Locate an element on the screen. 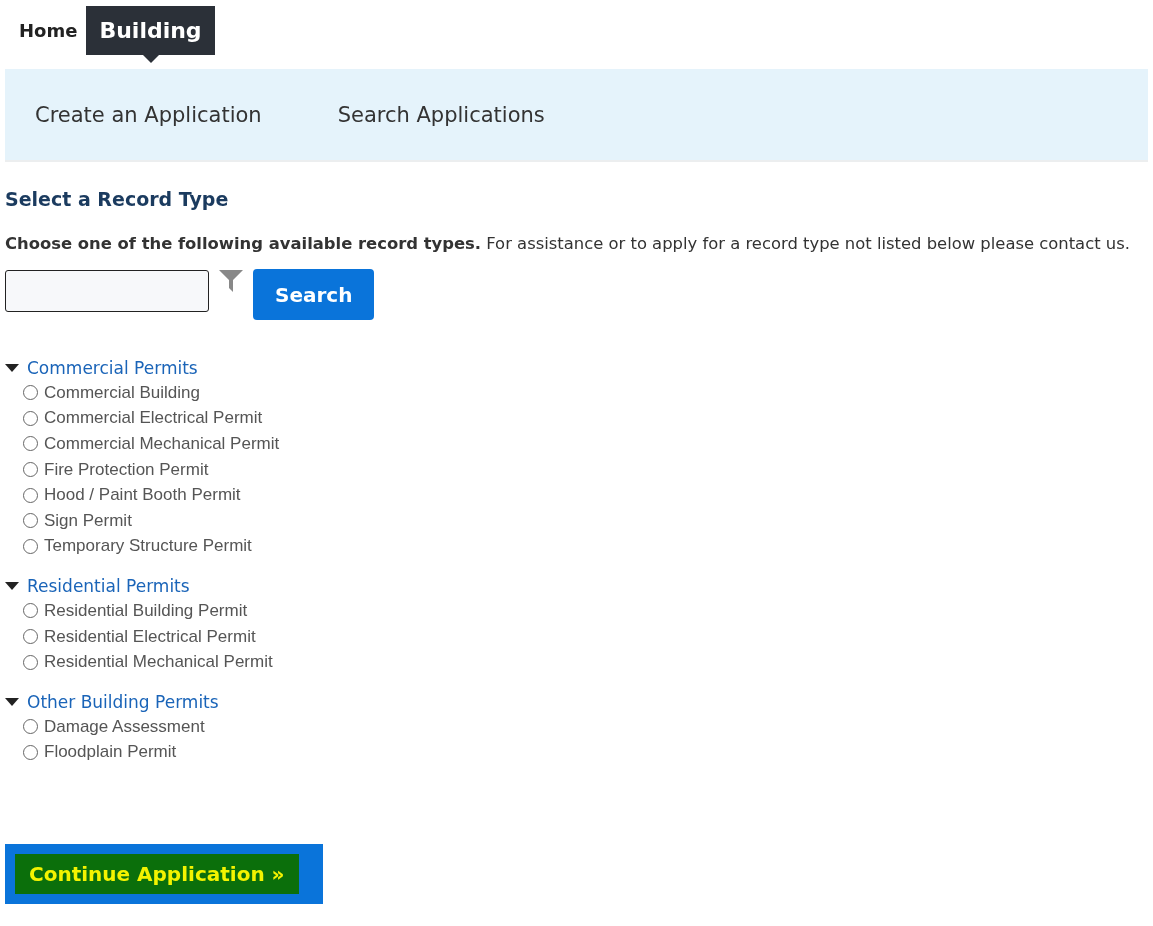 Image resolution: width=1153 pixels, height=926 pixels. nav-tab: Home is located at coordinates (48, 30).